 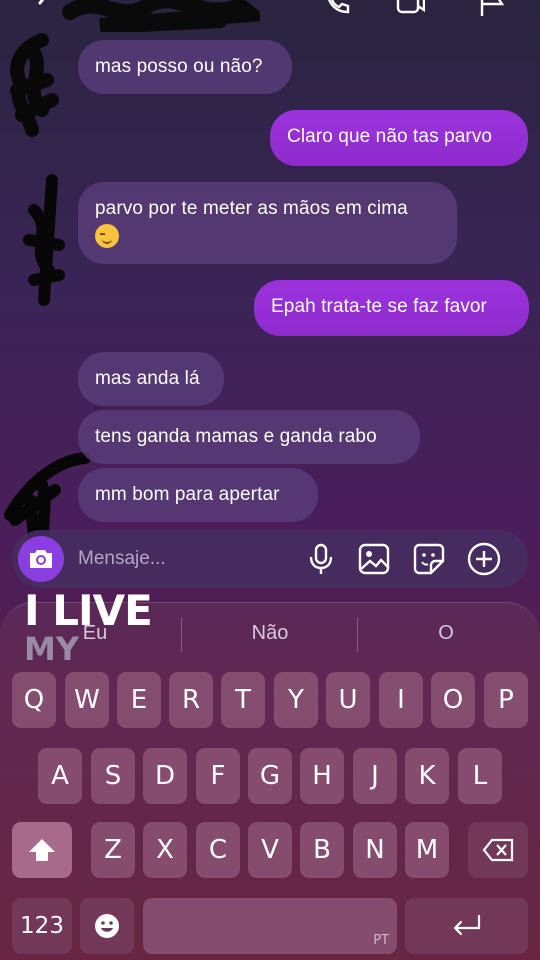 What do you see at coordinates (270, 850) in the screenshot?
I see `key-v: V` at bounding box center [270, 850].